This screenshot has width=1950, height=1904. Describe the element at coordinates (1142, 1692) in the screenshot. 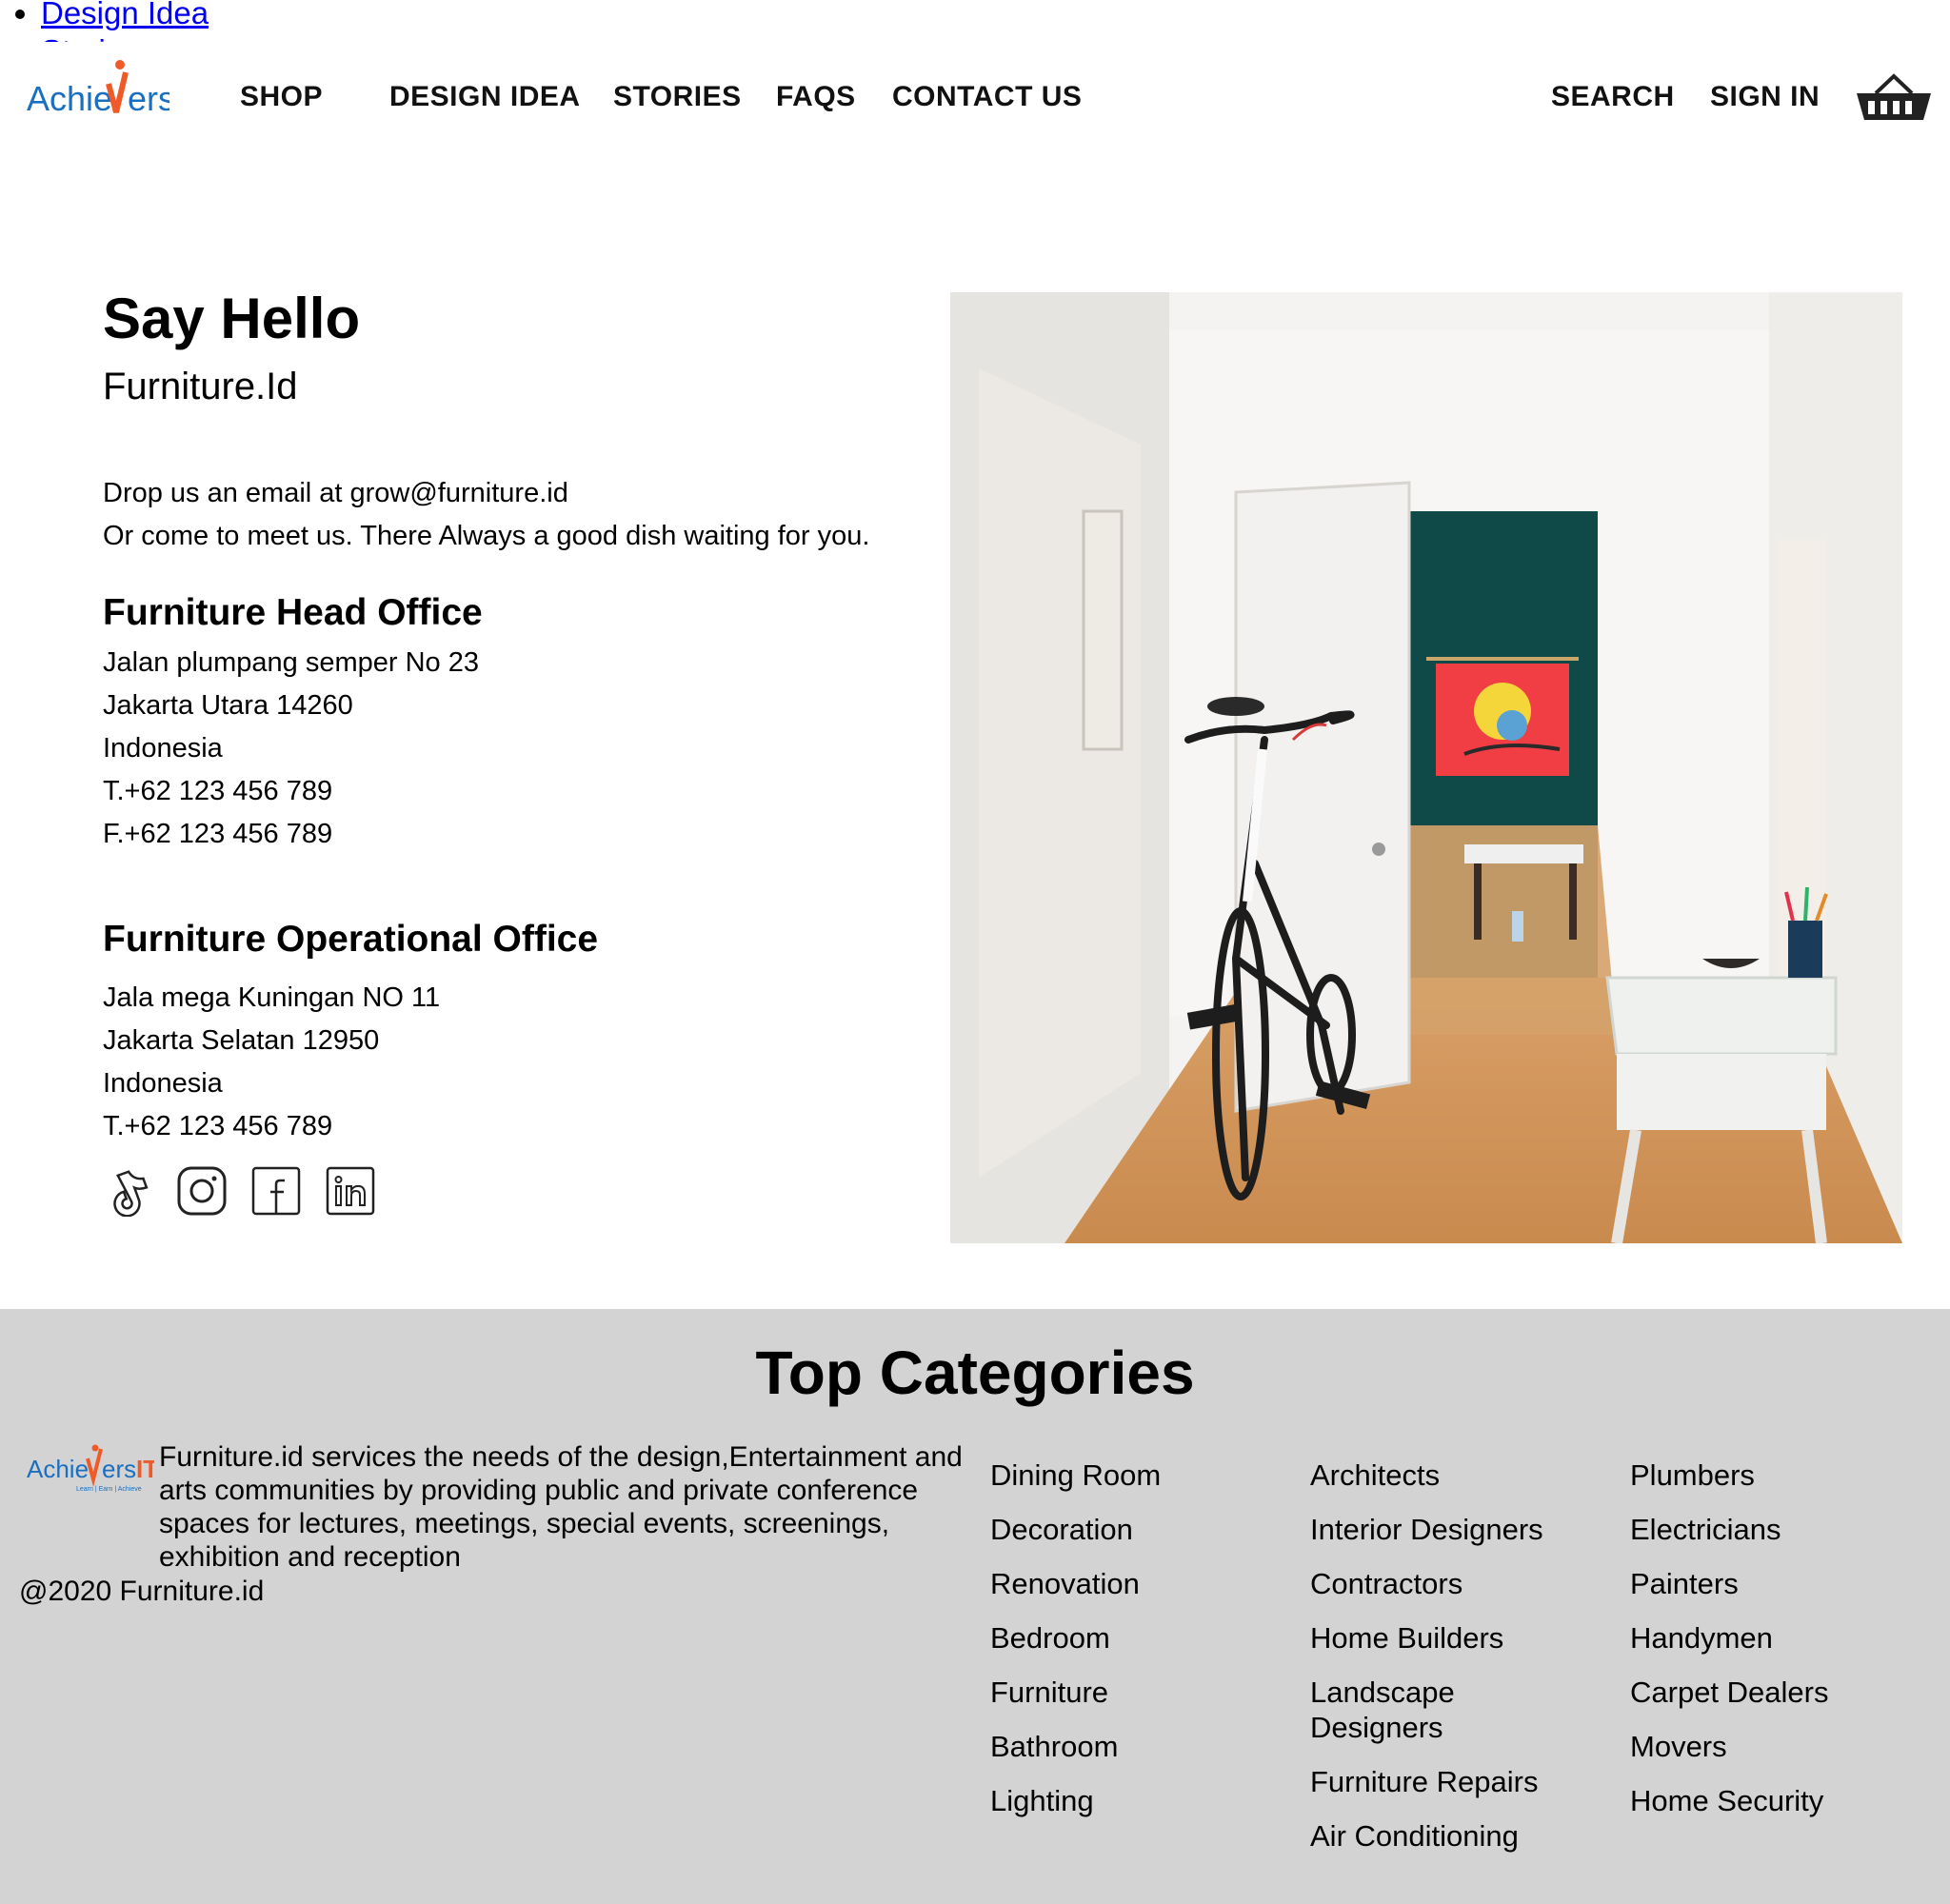

I see `category-link: Furniture` at that location.